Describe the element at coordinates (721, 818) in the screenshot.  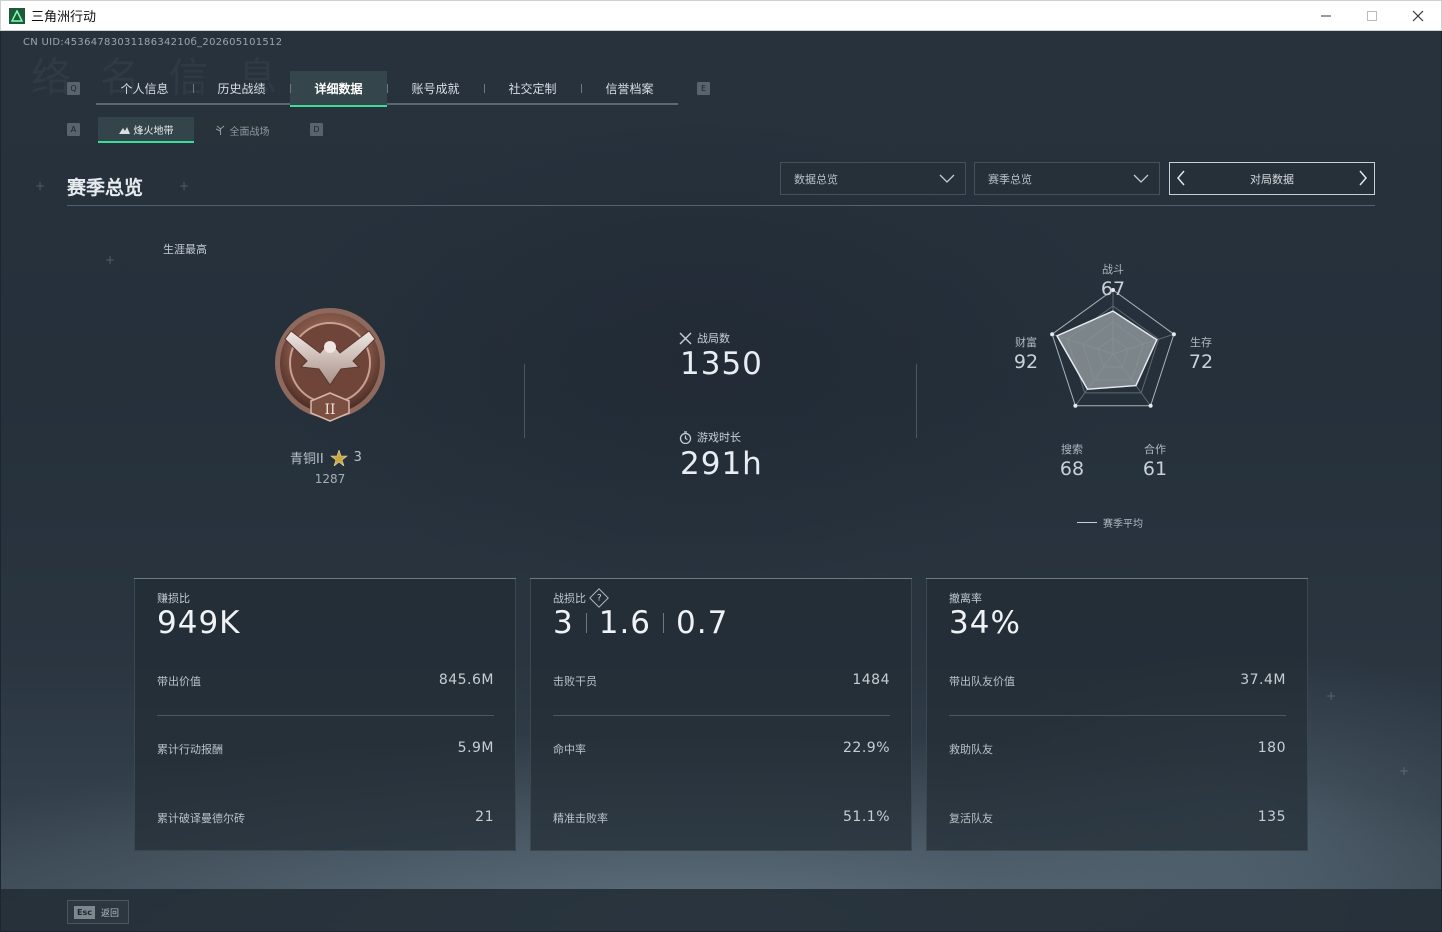
I see `stat-row: 精准击败率 51.1%` at that location.